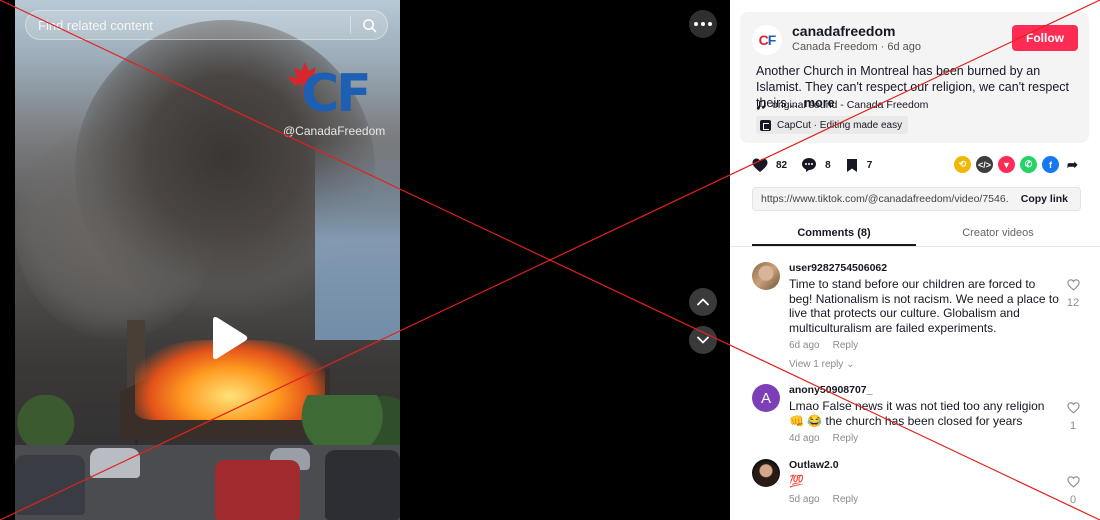  I want to click on tab-divider, so click(915, 246).